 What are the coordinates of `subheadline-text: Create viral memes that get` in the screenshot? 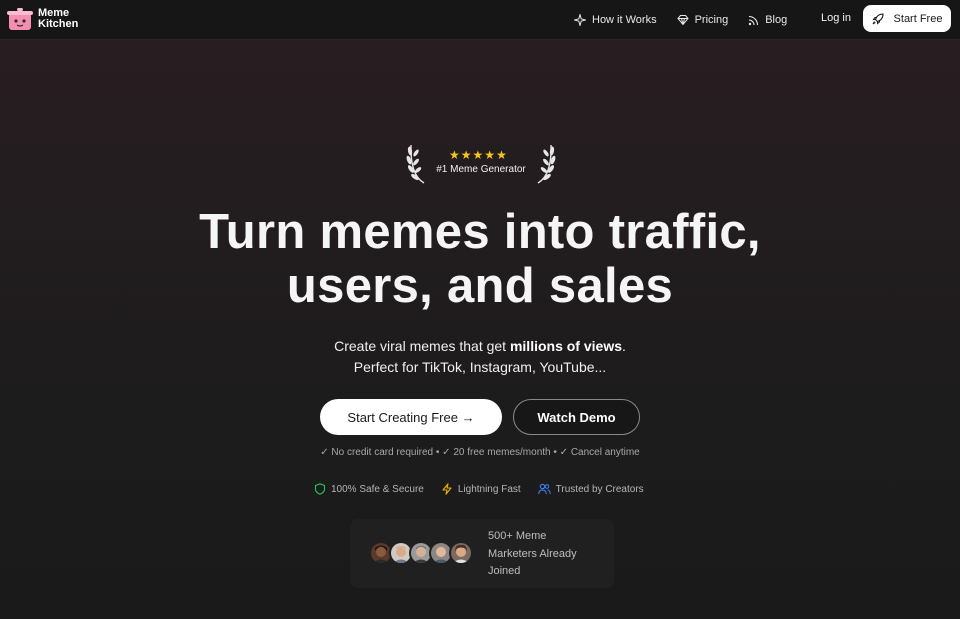 It's located at (422, 346).